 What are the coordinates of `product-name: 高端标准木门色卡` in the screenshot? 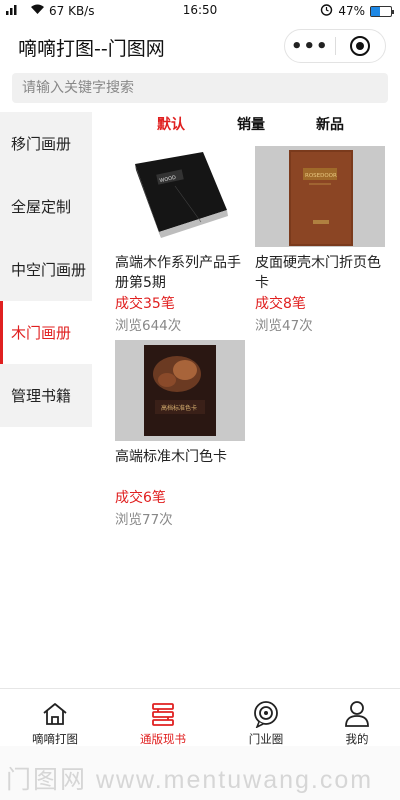 It's located at (171, 457).